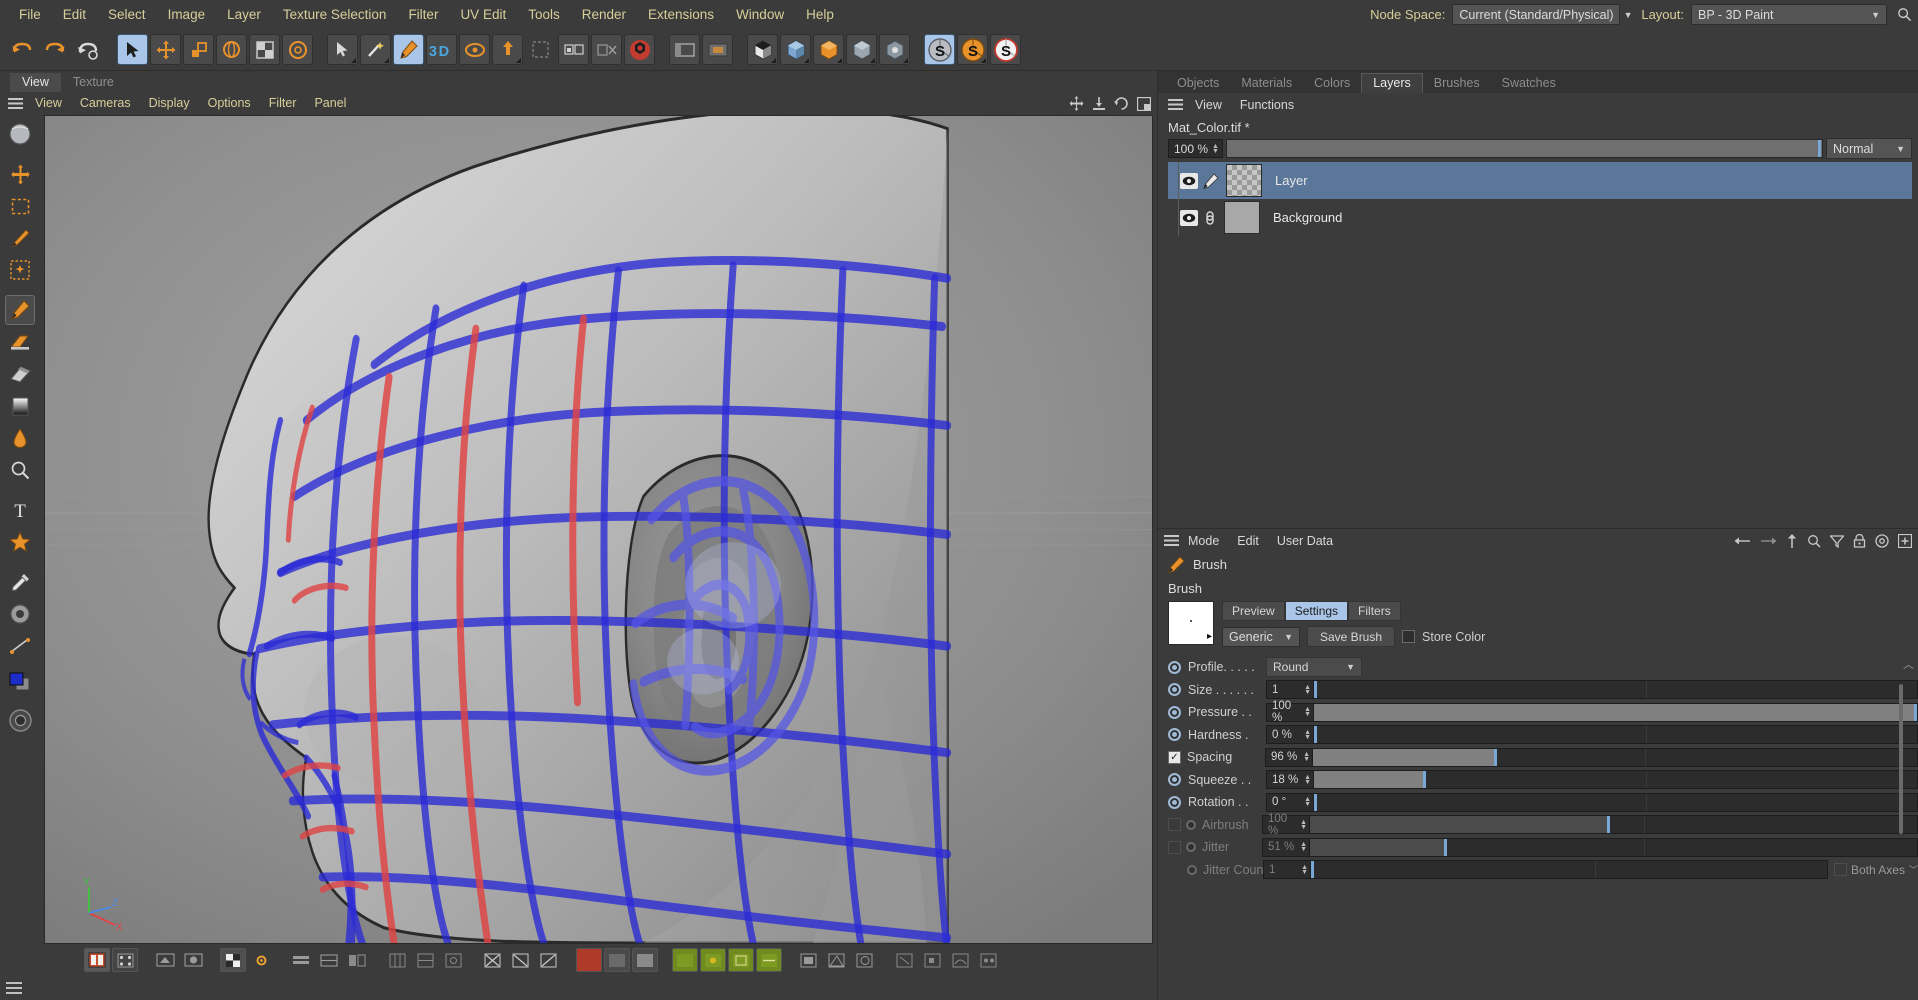  Describe the element at coordinates (1742, 541) in the screenshot. I see `back-arrow-icon` at that location.